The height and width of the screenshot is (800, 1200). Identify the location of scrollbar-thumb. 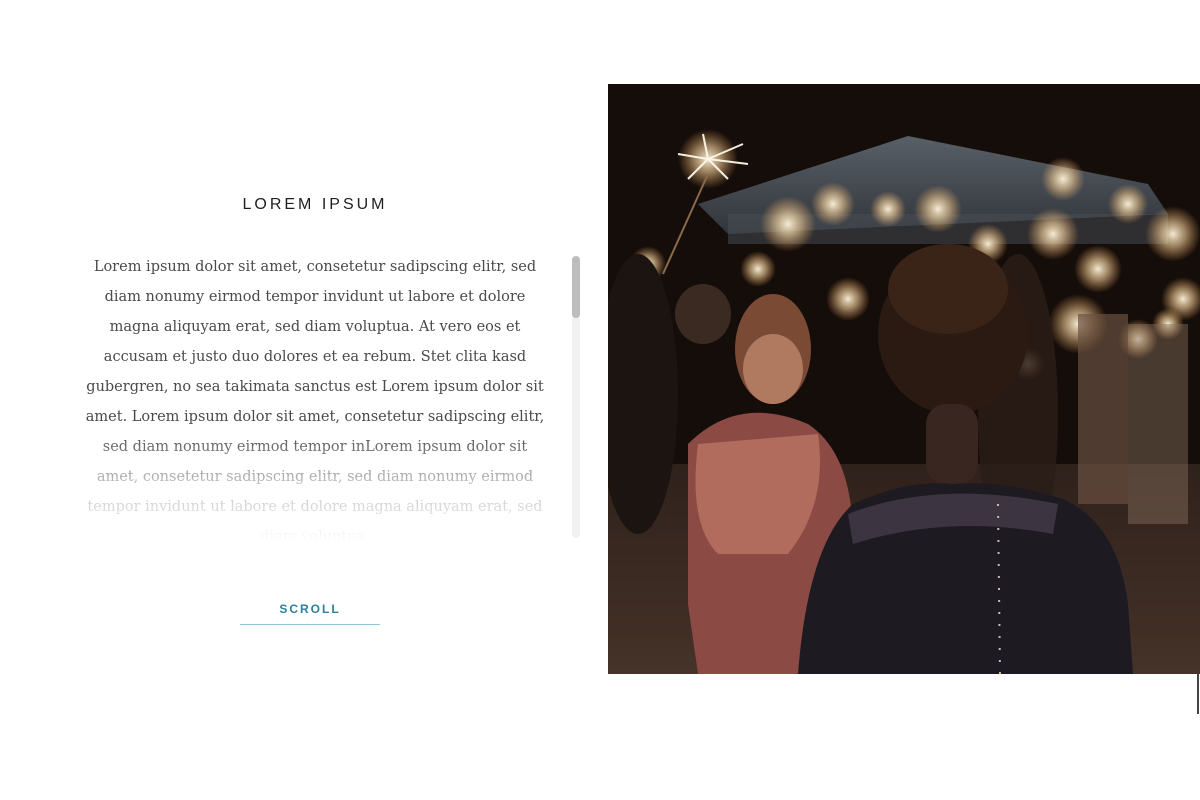
(576, 287).